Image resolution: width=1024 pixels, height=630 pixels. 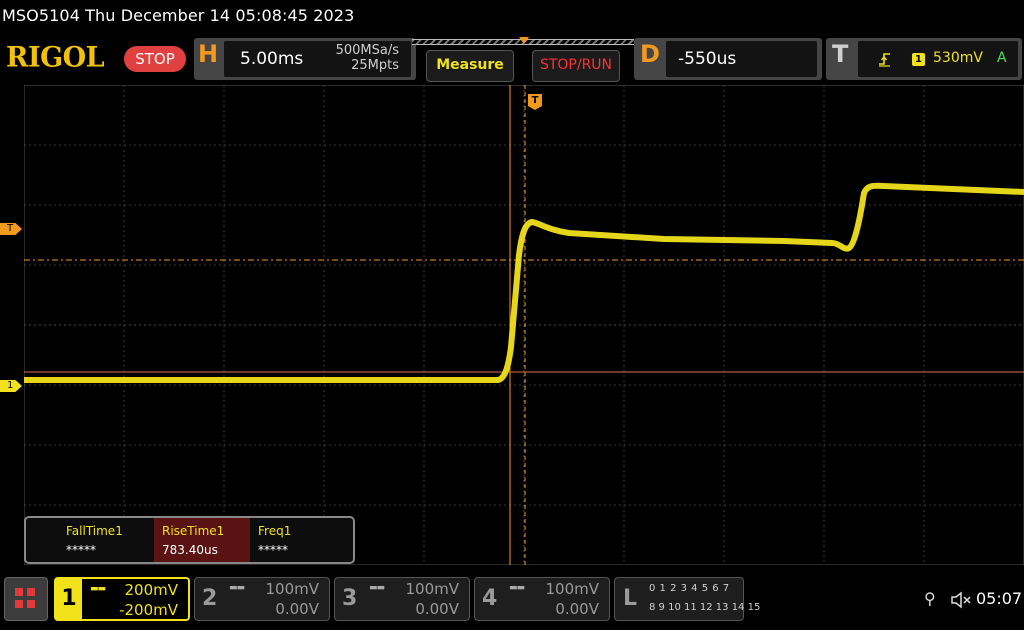 I want to click on run-state-badge: STOP, so click(x=155, y=59).